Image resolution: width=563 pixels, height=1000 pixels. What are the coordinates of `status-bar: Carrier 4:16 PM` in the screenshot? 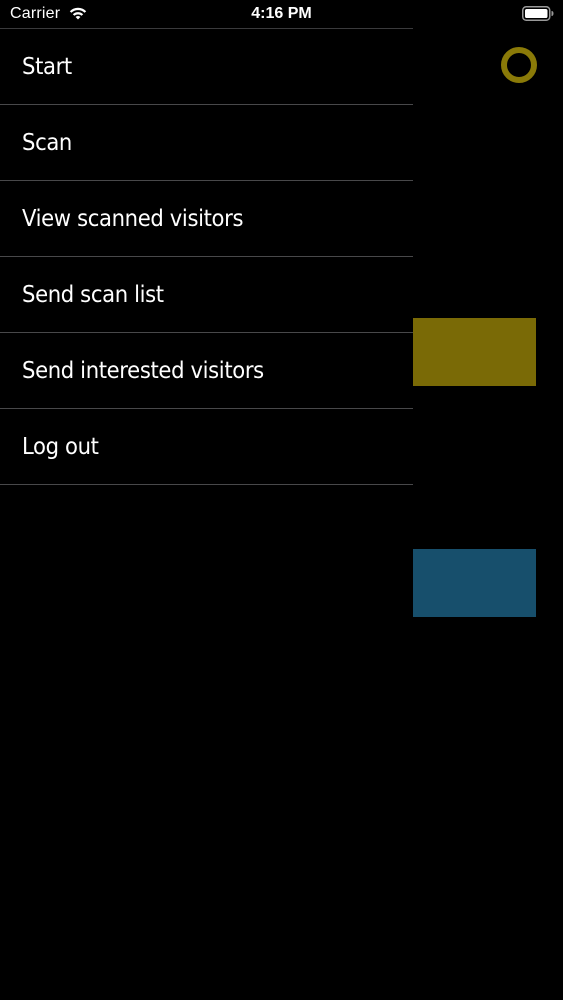 It's located at (281, 14).